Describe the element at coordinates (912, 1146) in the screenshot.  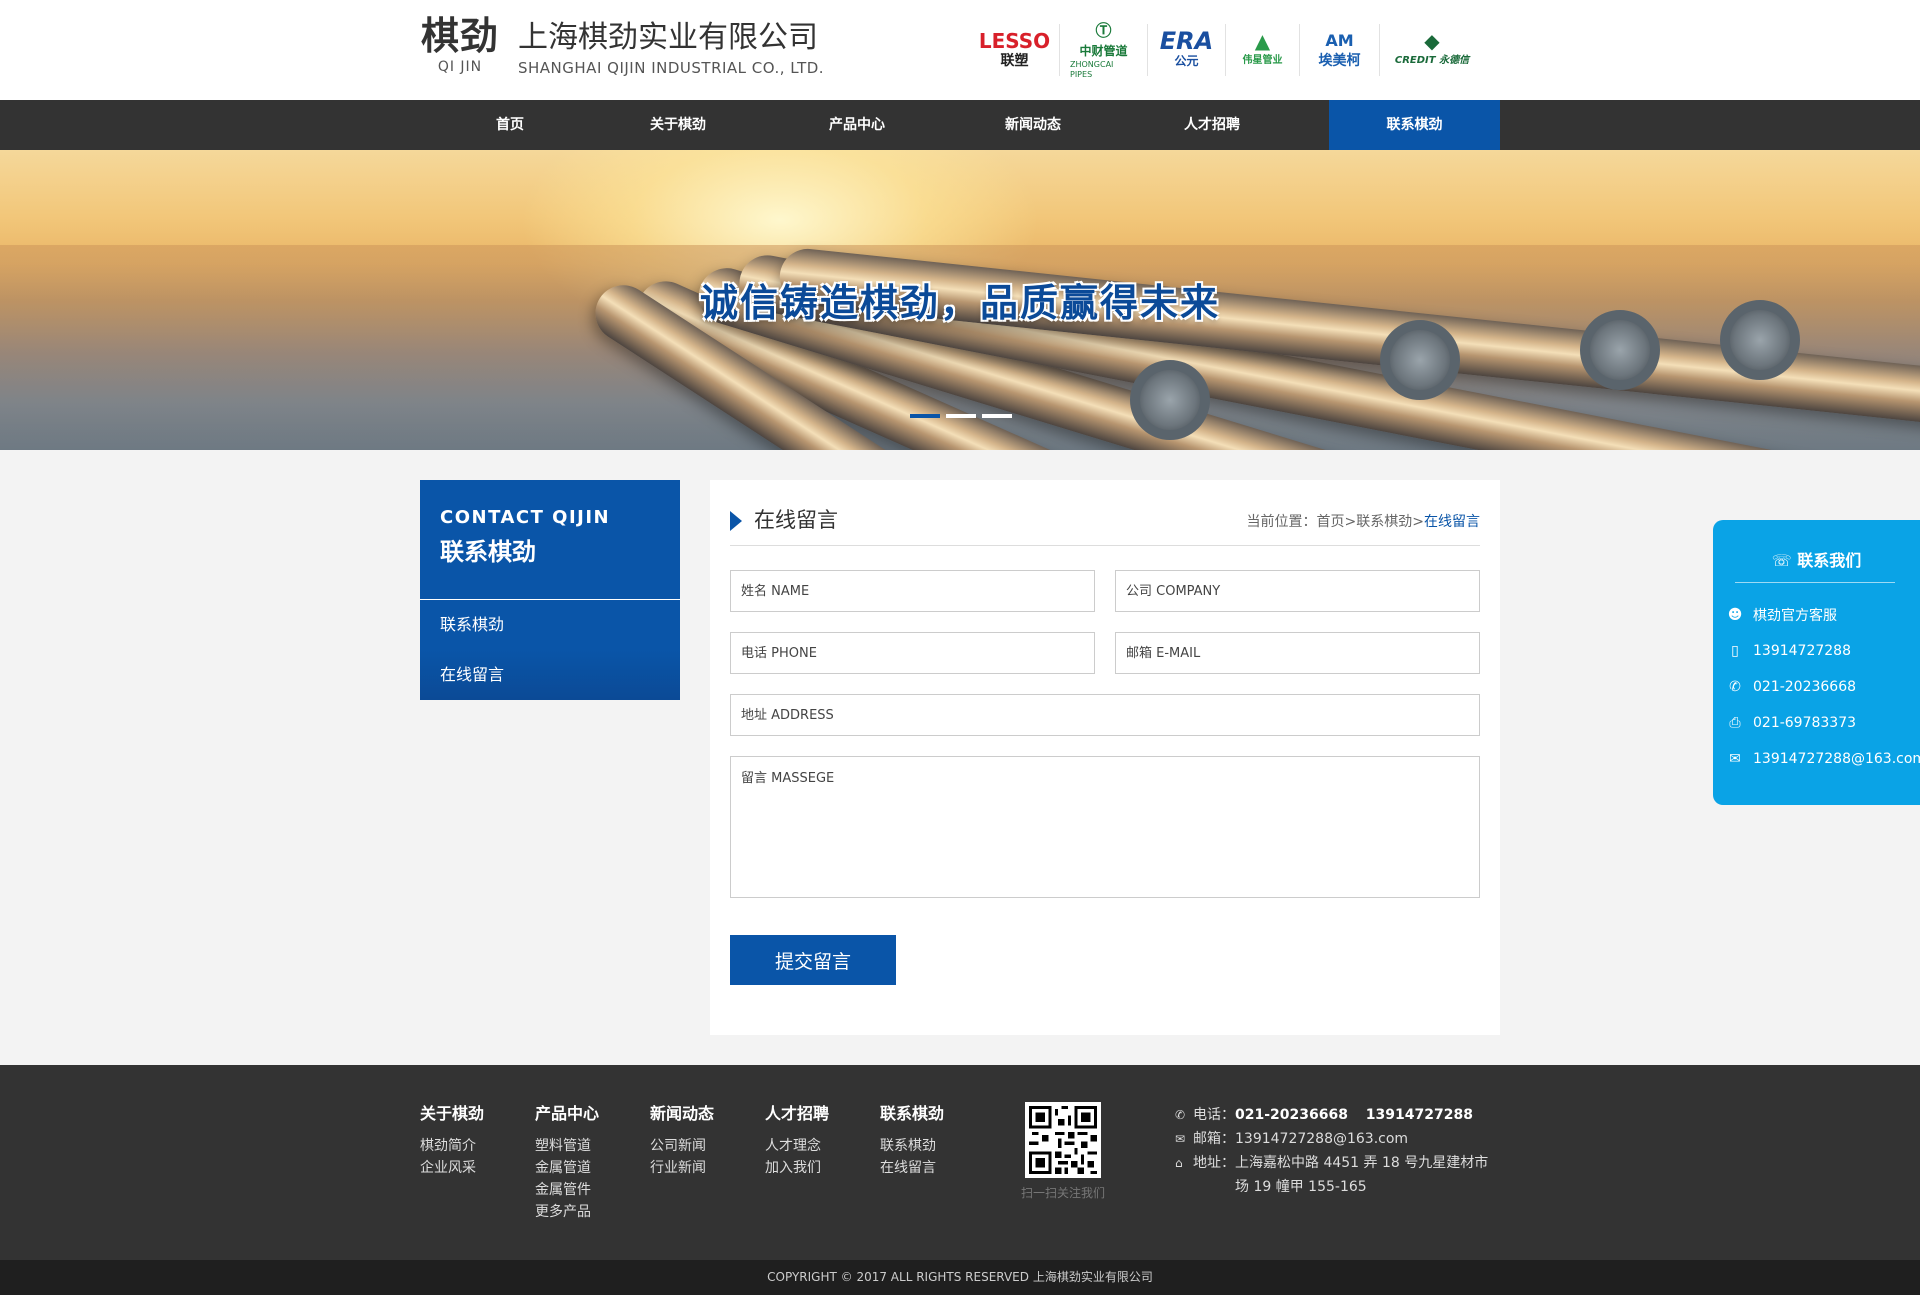
I see `footer-link: 联系棋劲` at that location.